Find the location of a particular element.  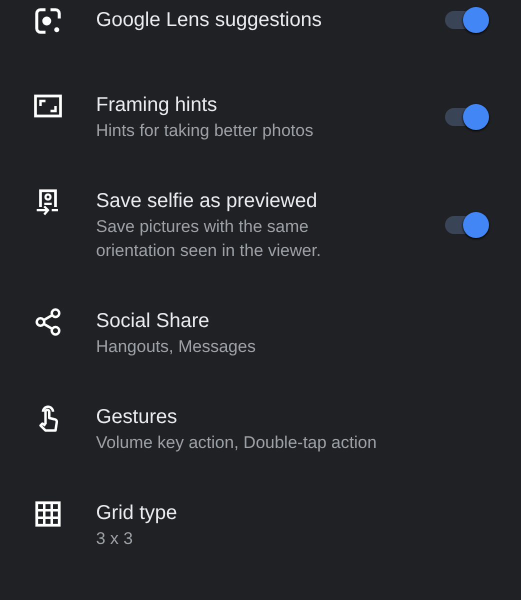

setting-title: Framing hints is located at coordinates (157, 105).